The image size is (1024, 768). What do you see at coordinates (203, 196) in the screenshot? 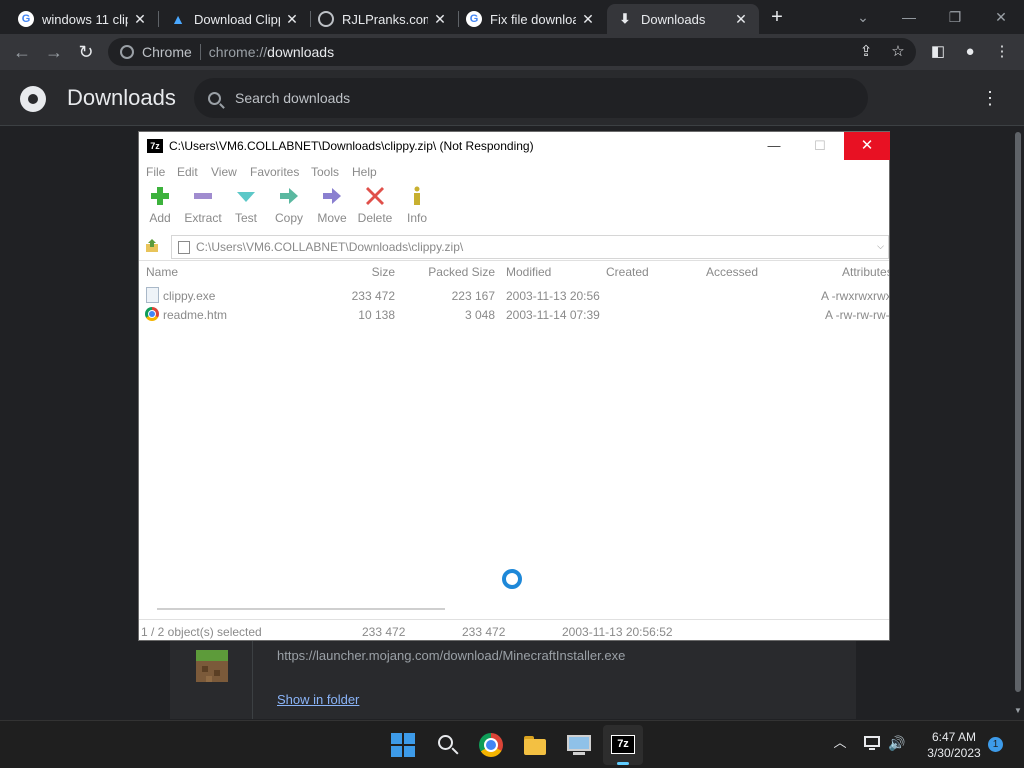
I see `extract-icon` at bounding box center [203, 196].